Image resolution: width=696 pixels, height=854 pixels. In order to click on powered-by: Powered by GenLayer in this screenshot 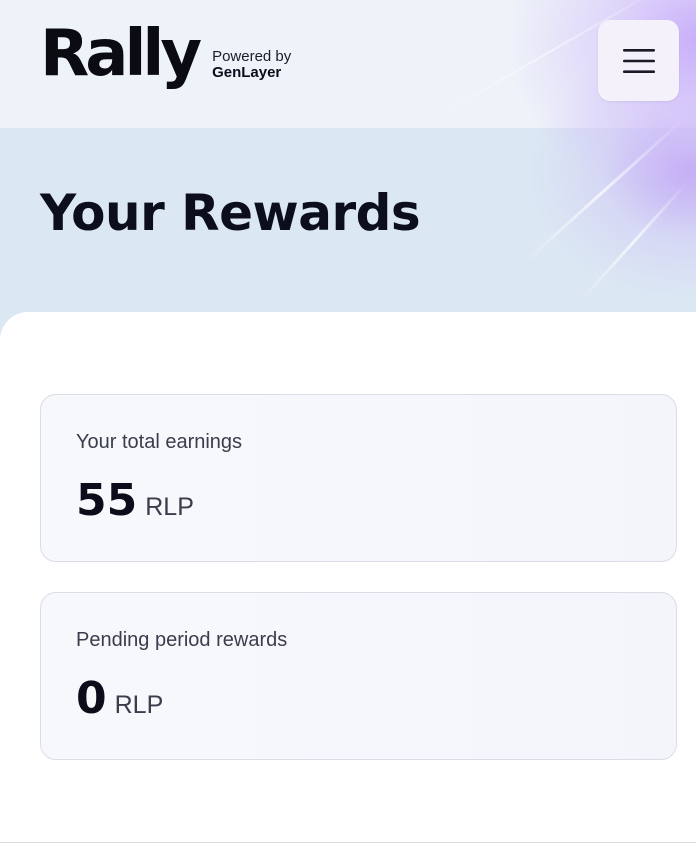, I will do `click(251, 65)`.